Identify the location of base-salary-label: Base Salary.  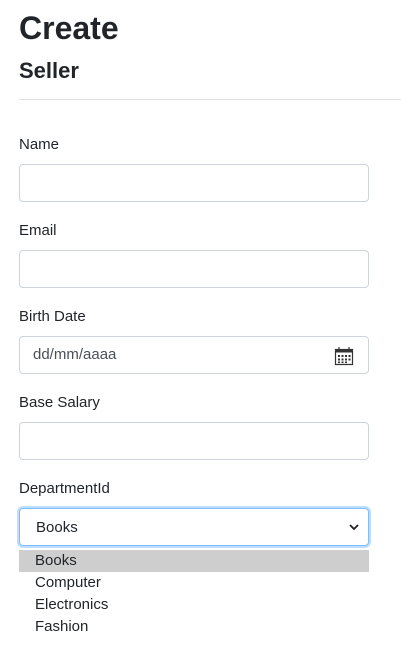
(59, 402).